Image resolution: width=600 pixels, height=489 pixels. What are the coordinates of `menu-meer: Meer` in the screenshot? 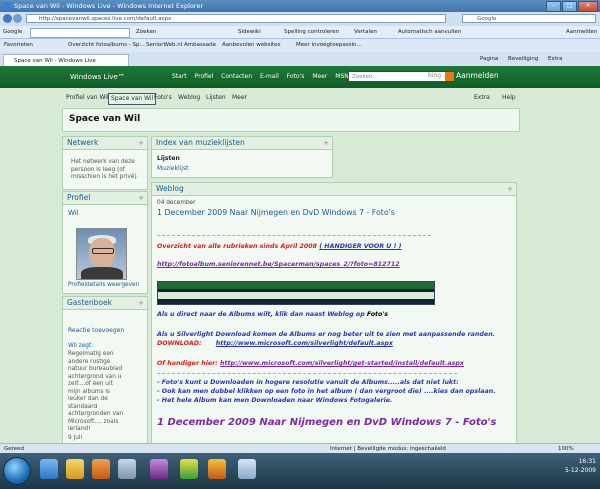 It's located at (239, 98).